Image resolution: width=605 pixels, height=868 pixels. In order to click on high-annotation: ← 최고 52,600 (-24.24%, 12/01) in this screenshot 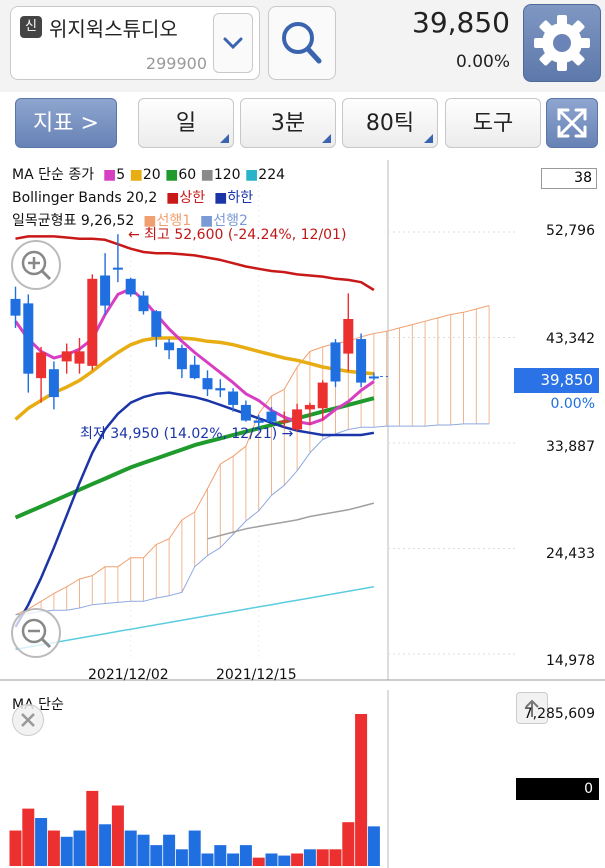, I will do `click(237, 235)`.